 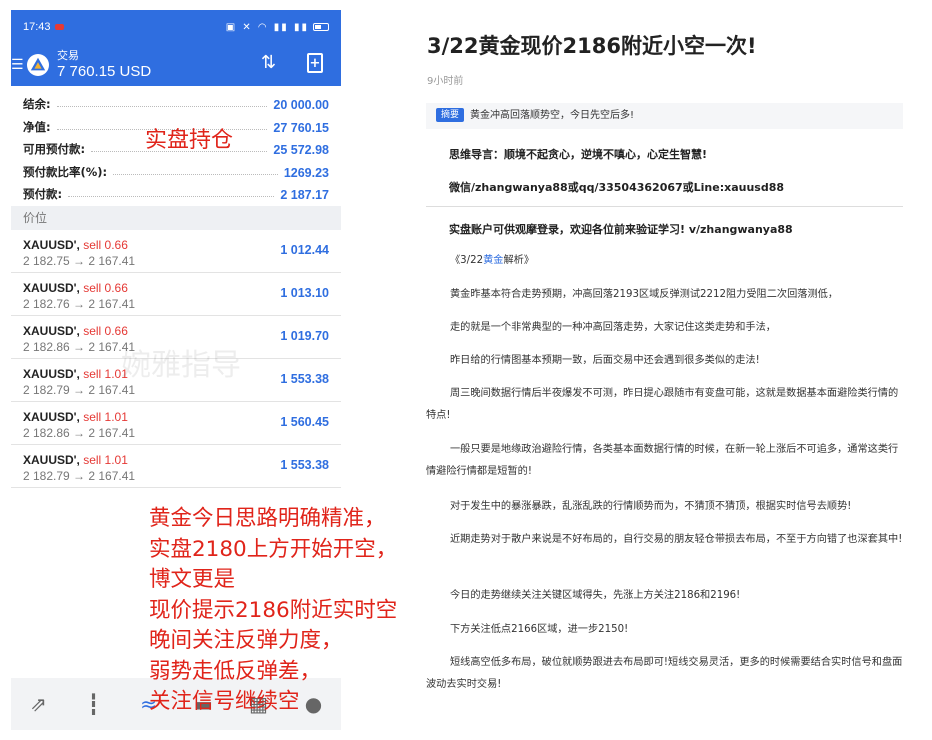 I want to click on app-bar: ☰ 交易 7 760.15 USD ⇅ +, so click(x=176, y=65).